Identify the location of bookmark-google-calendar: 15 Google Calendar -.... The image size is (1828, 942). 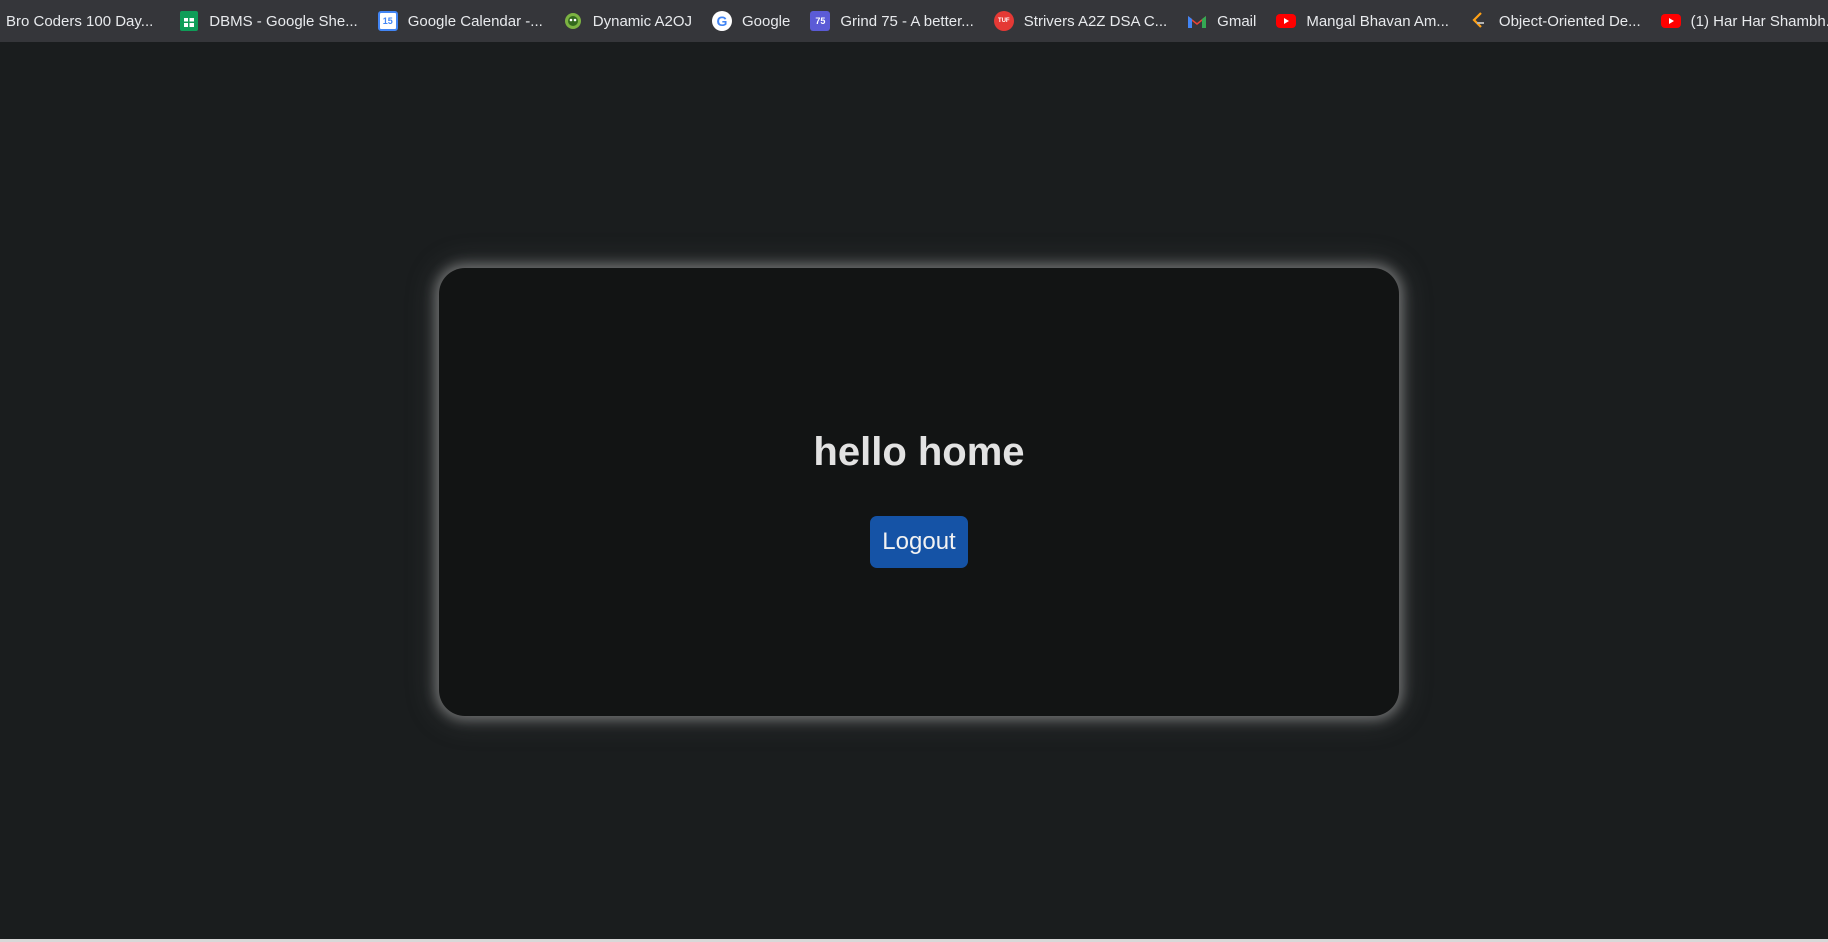
(460, 21).